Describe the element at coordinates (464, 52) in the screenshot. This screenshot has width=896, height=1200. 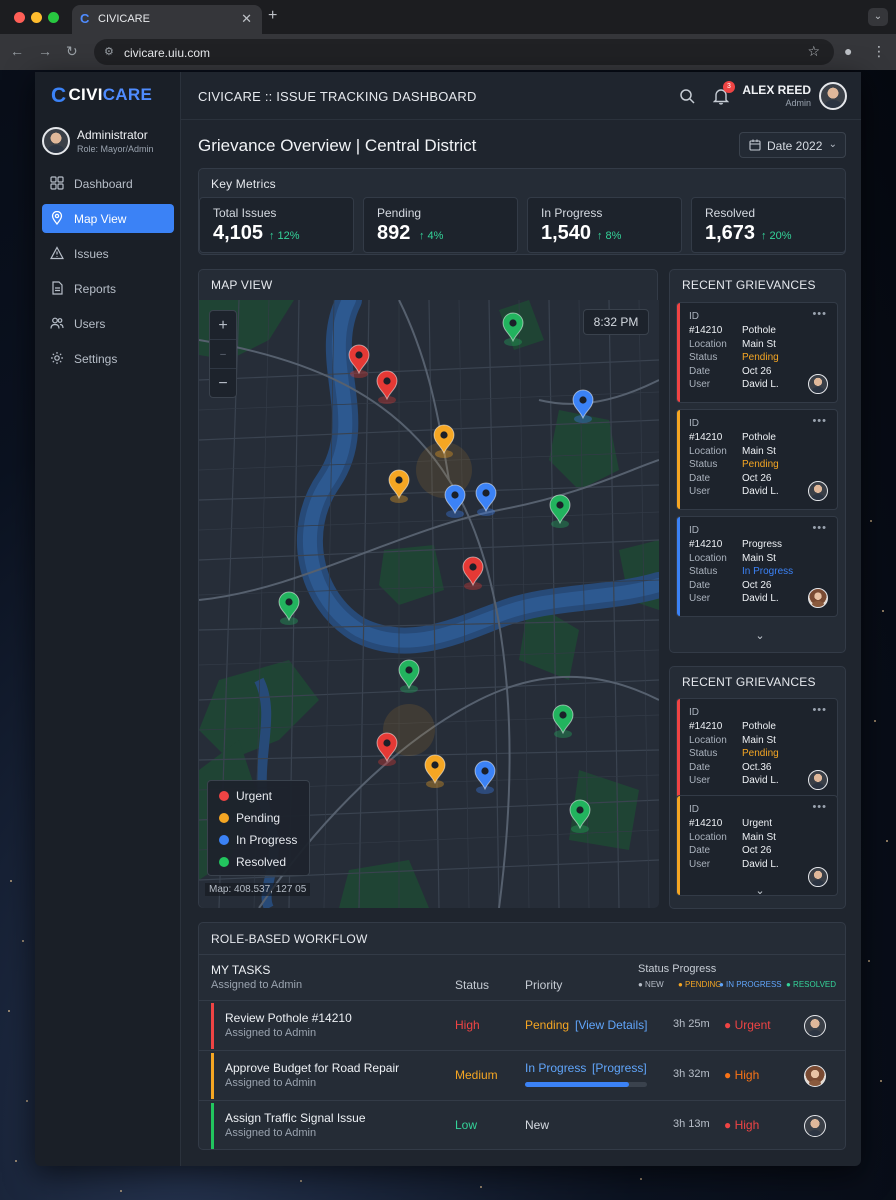
I see `address-bar: ⚙ civicare.uiu.com ☆` at that location.